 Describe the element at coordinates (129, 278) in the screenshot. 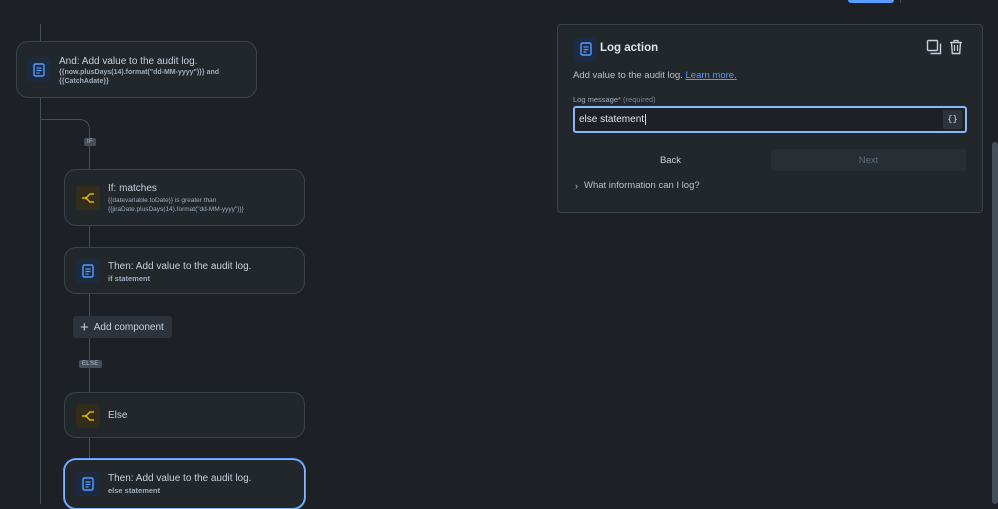

I see `card-subtitle: if statement` at that location.